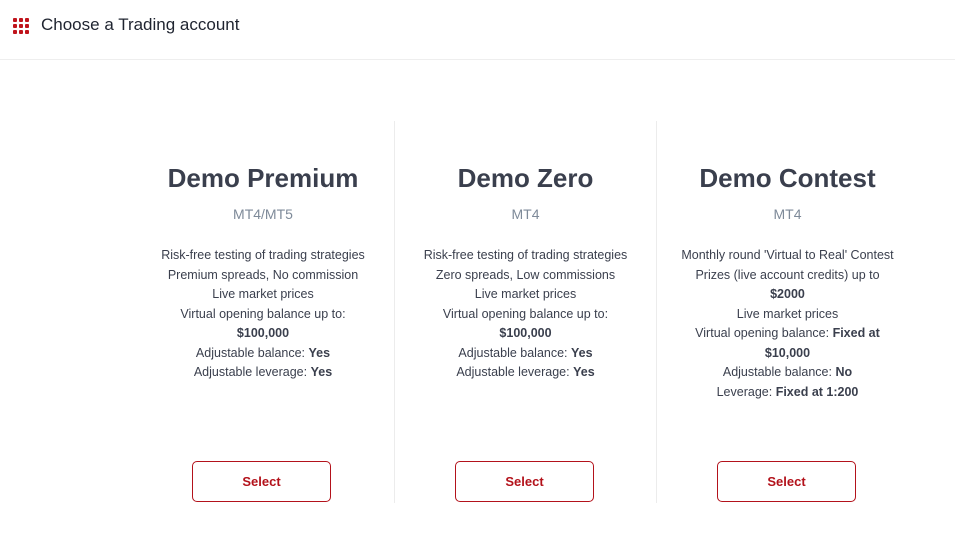  Describe the element at coordinates (261, 481) in the screenshot. I see `select-demo-premium-button: Select` at that location.